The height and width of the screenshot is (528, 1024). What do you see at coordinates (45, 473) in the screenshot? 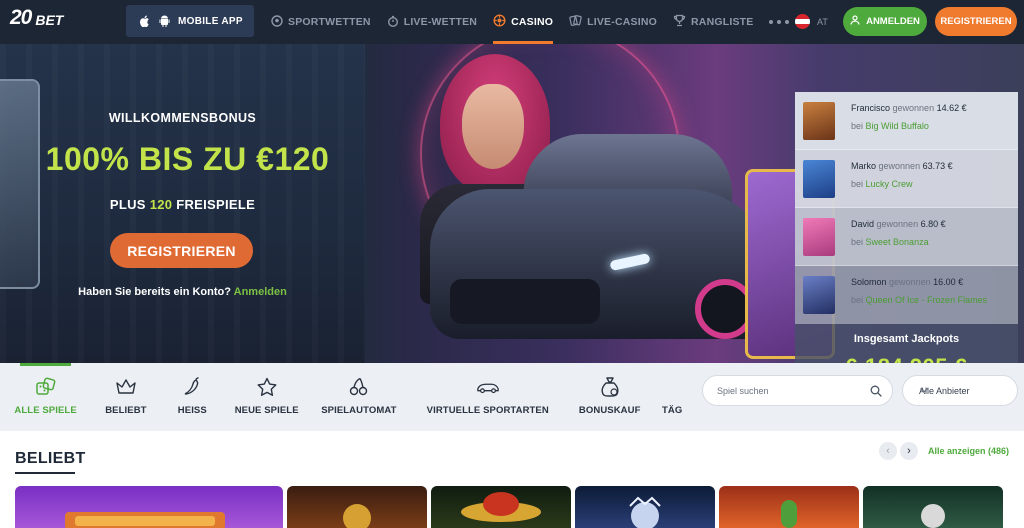
I see `section-title-underline` at bounding box center [45, 473].